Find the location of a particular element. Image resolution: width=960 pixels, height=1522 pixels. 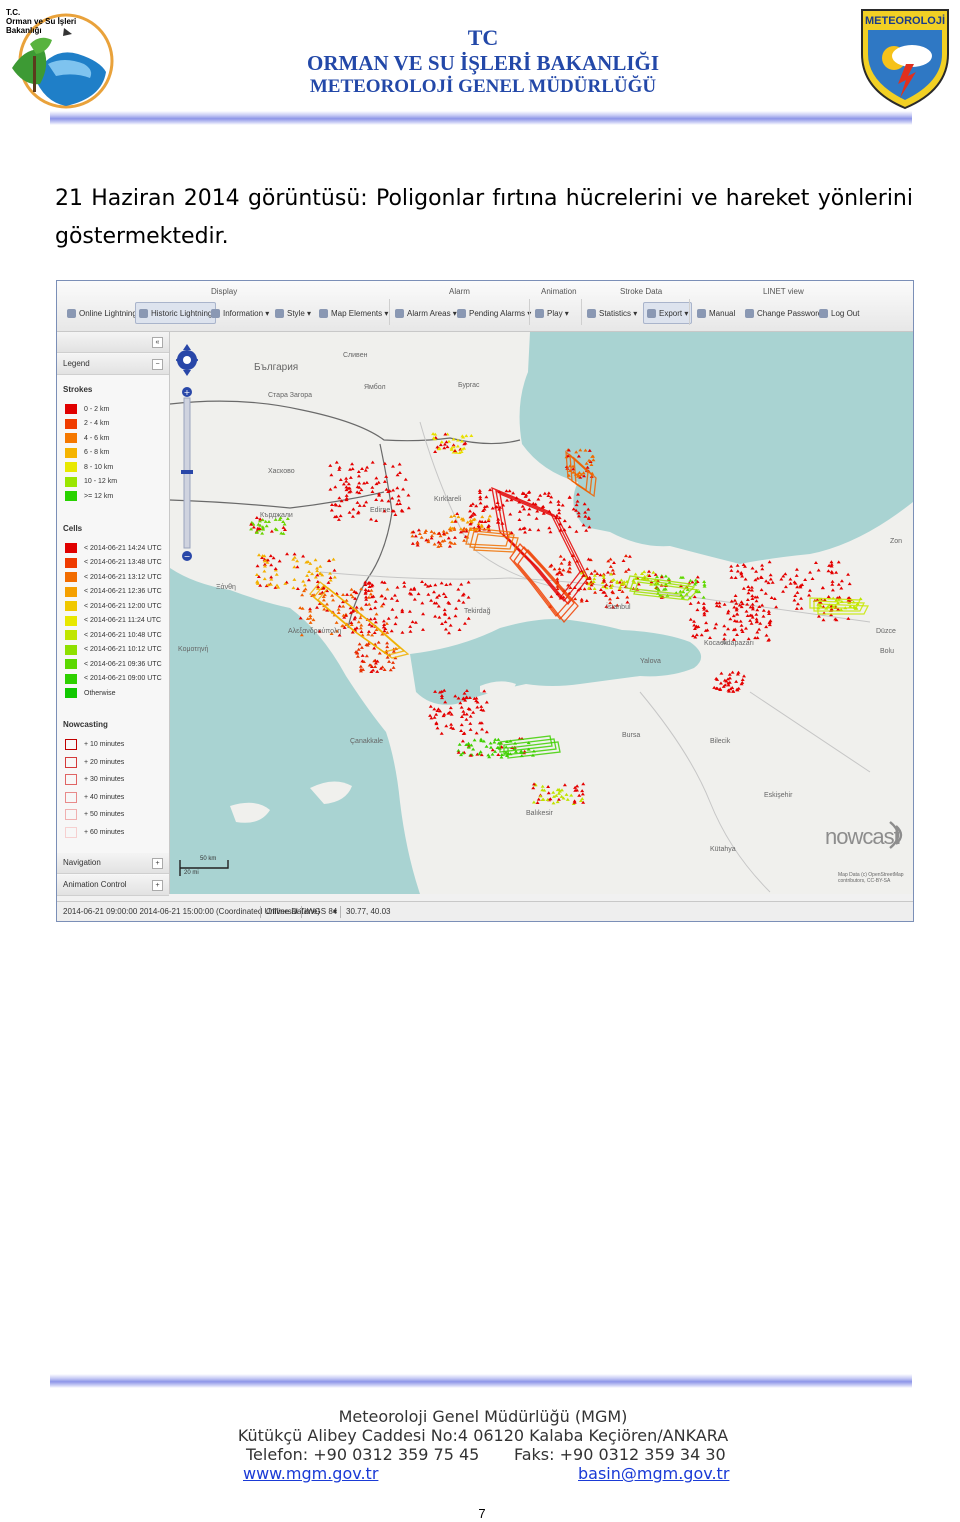

log-out-button: Log Out is located at coordinates (839, 313).